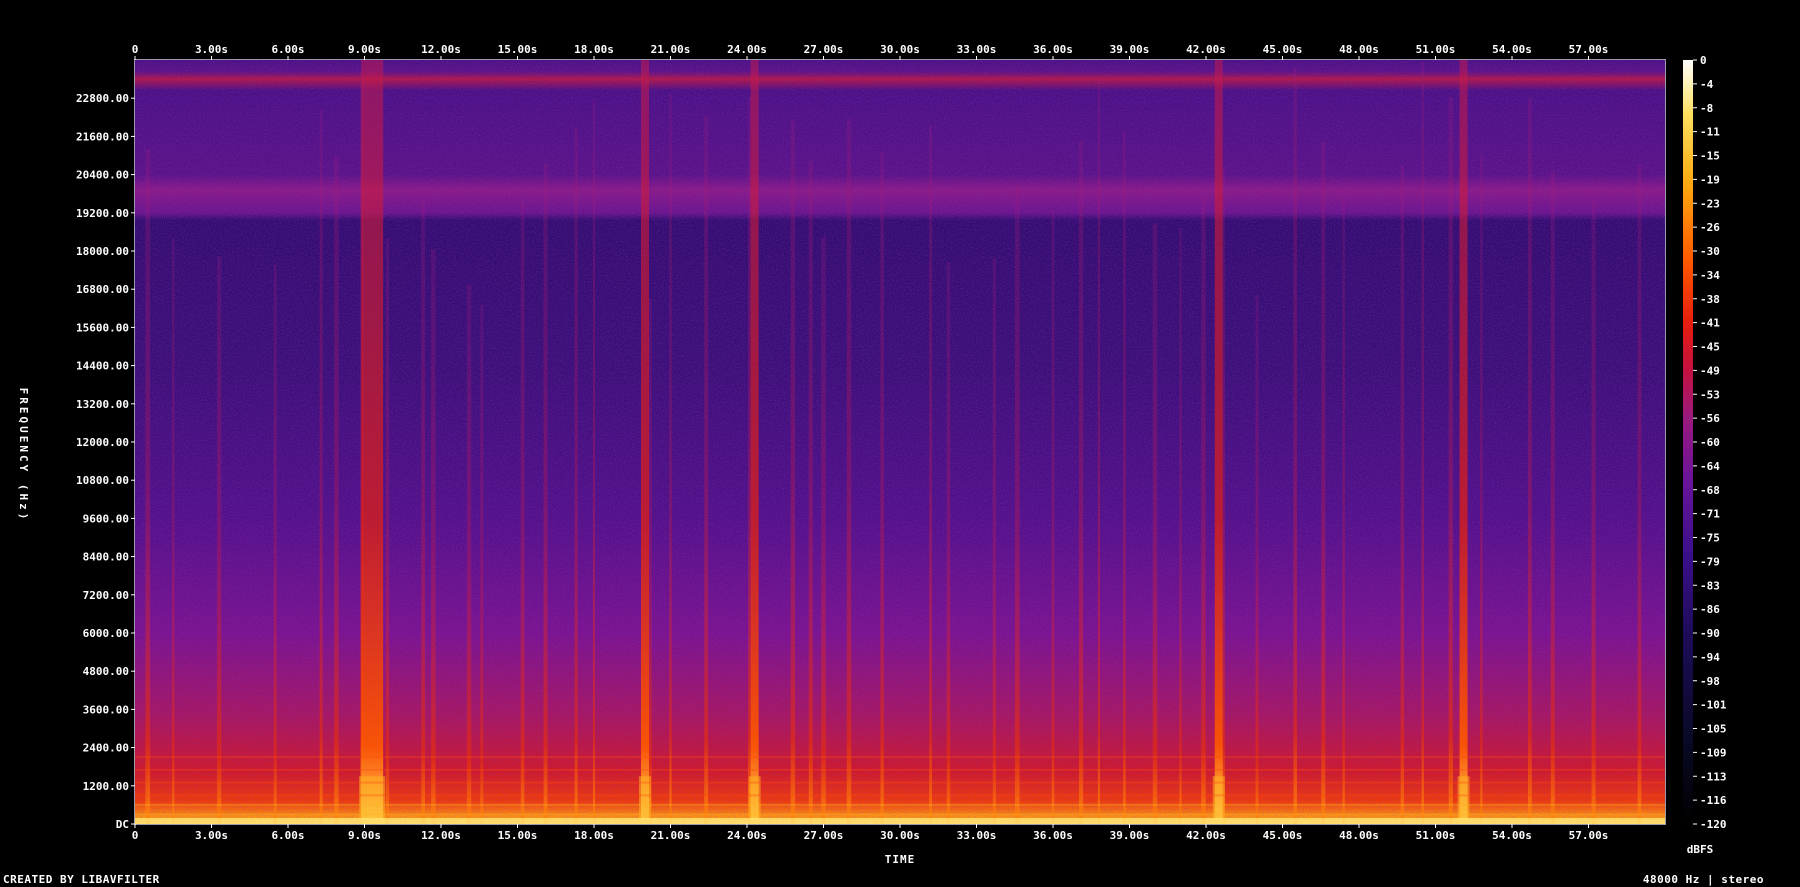 Image resolution: width=1800 pixels, height=887 pixels. Describe the element at coordinates (1206, 49) in the screenshot. I see `x-tick-top-label: 42.00s` at that location.